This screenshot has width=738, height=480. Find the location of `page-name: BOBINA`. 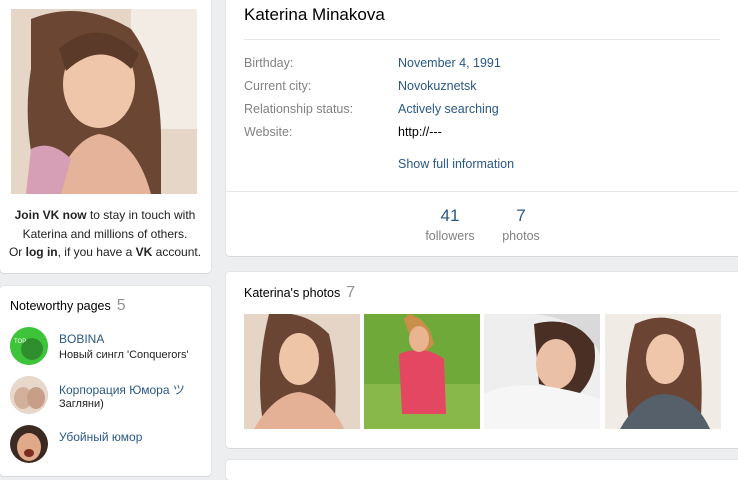

page-name: BOBINA is located at coordinates (81, 339).